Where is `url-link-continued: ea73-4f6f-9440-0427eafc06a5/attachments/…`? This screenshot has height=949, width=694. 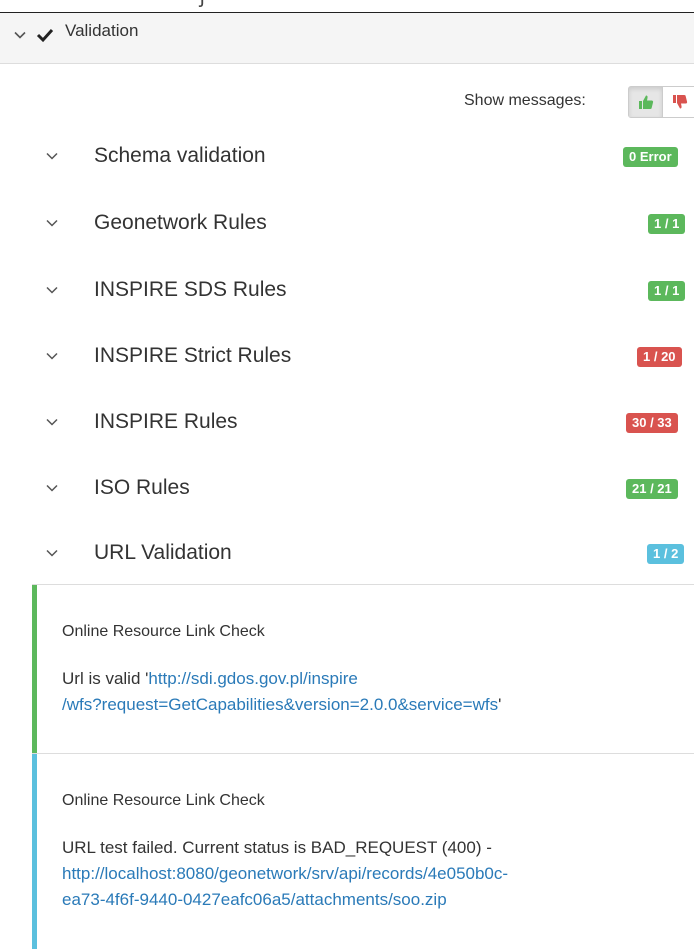 url-link-continued: ea73-4f6f-9440-0427eafc06a5/attachments/… is located at coordinates (254, 899).